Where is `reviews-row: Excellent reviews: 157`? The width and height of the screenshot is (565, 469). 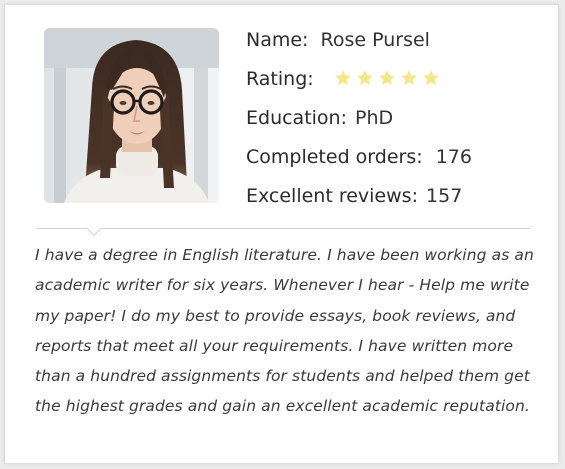
reviews-row: Excellent reviews: 157 is located at coordinates (354, 196).